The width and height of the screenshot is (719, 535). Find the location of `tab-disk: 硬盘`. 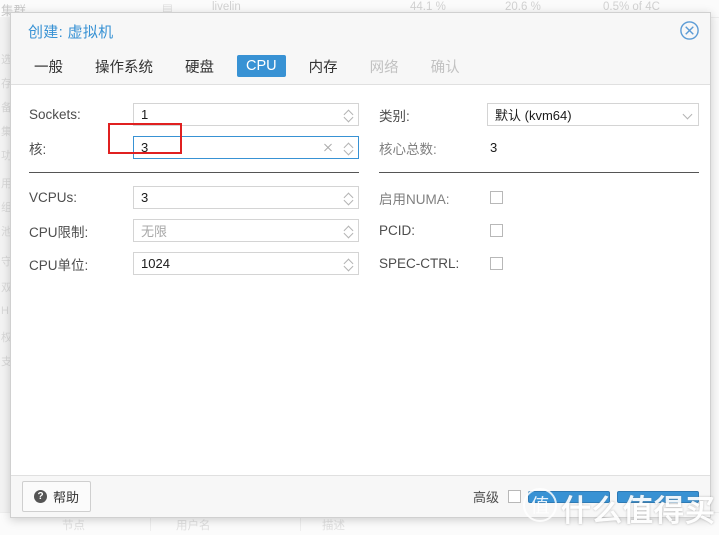

tab-disk: 硬盘 is located at coordinates (199, 66).